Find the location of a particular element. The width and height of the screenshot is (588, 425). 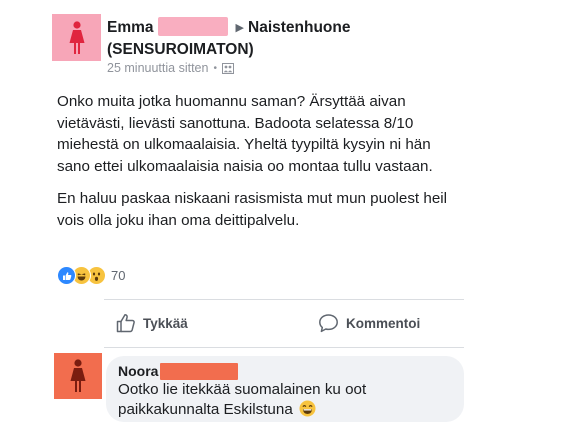

speech-bubble-outline-icon is located at coordinates (328, 323).